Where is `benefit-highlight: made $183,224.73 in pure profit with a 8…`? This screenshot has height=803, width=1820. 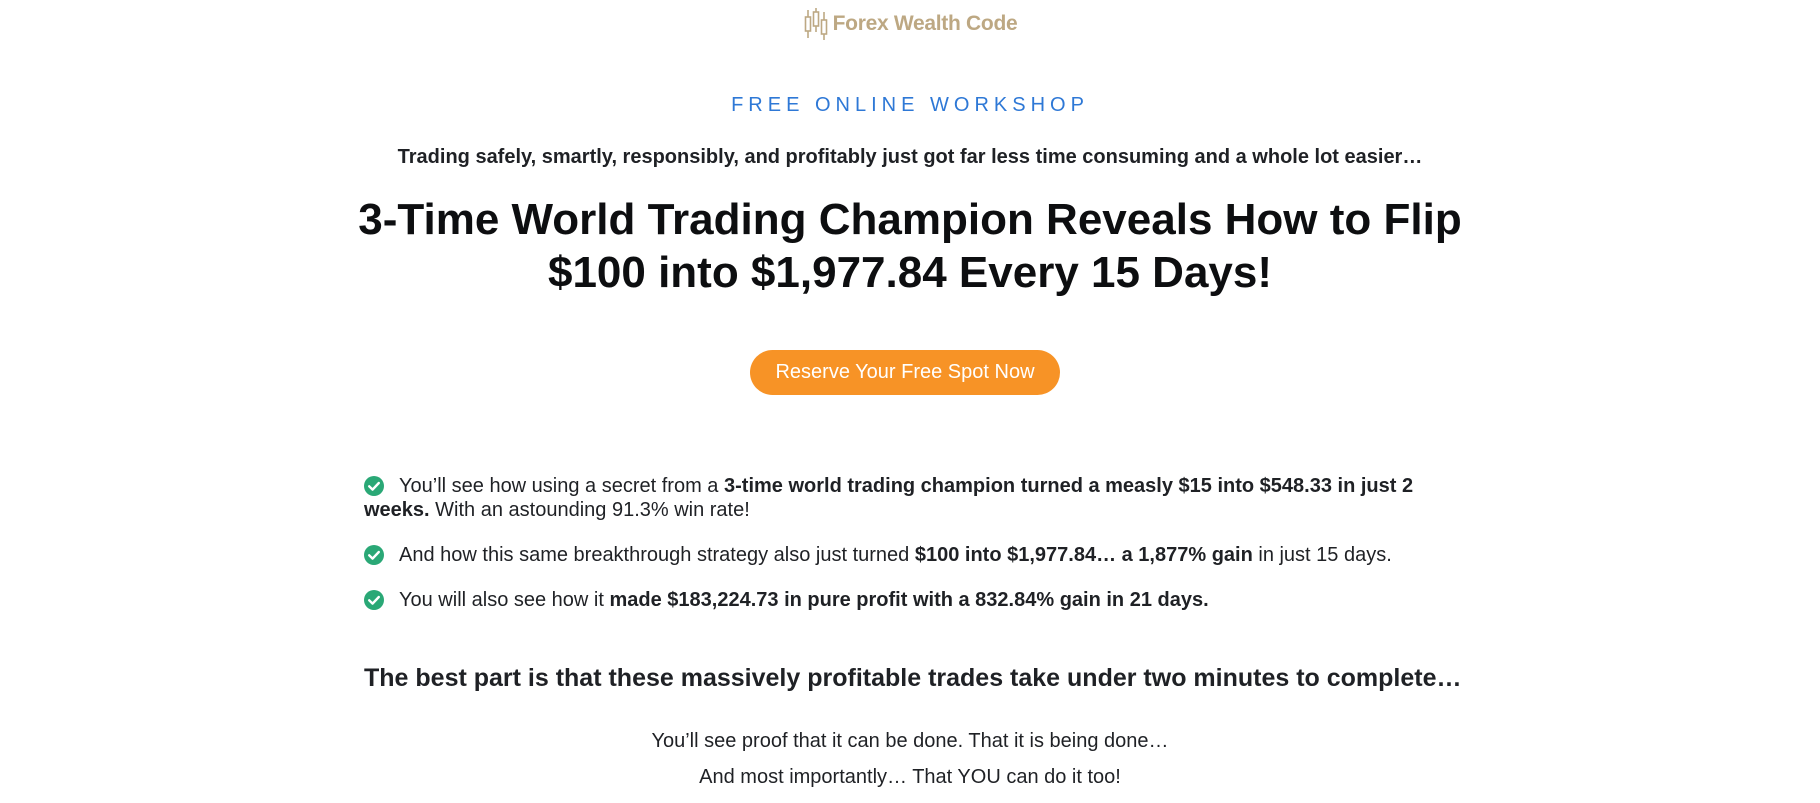 benefit-highlight: made $183,224.73 in pure profit with a 8… is located at coordinates (909, 600).